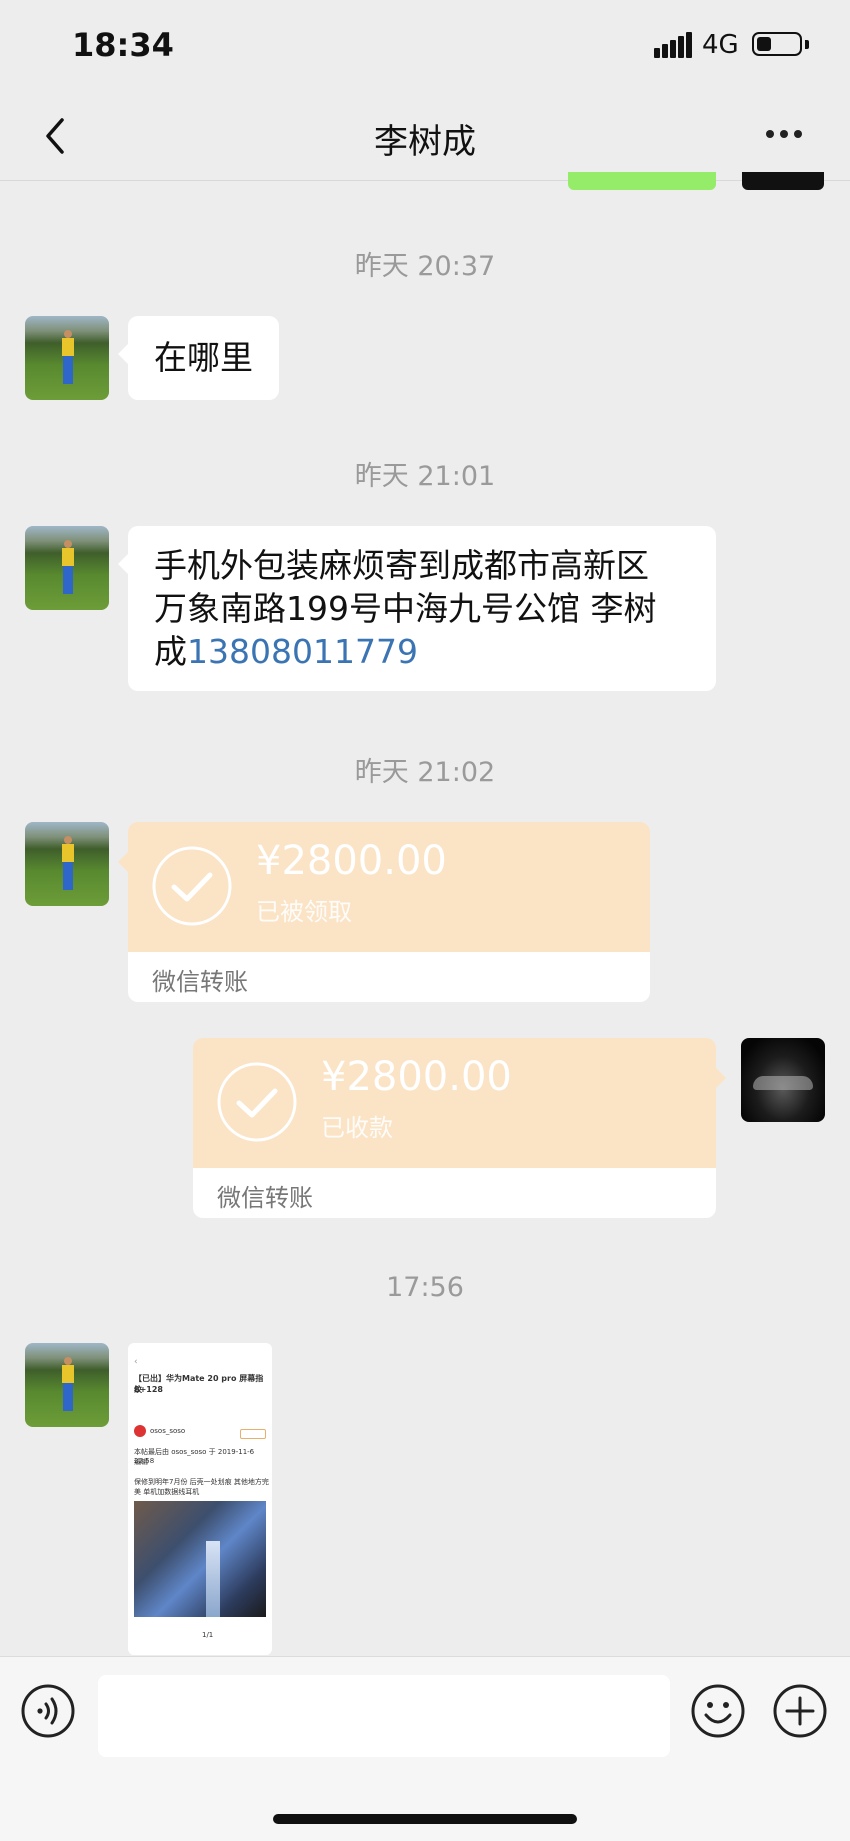 The height and width of the screenshot is (1841, 850). Describe the element at coordinates (784, 134) in the screenshot. I see `more-dots-icon` at that location.